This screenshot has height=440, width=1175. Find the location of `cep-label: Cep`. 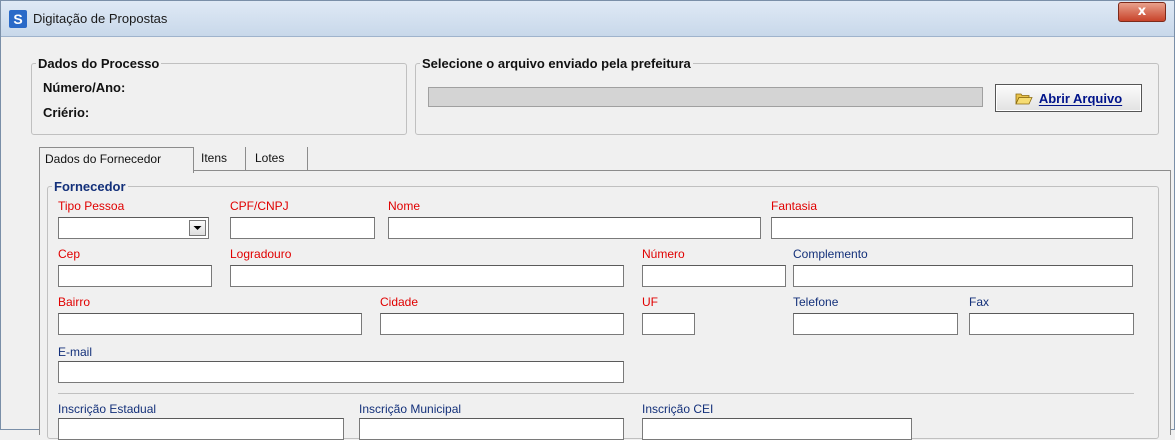

cep-label: Cep is located at coordinates (69, 254).